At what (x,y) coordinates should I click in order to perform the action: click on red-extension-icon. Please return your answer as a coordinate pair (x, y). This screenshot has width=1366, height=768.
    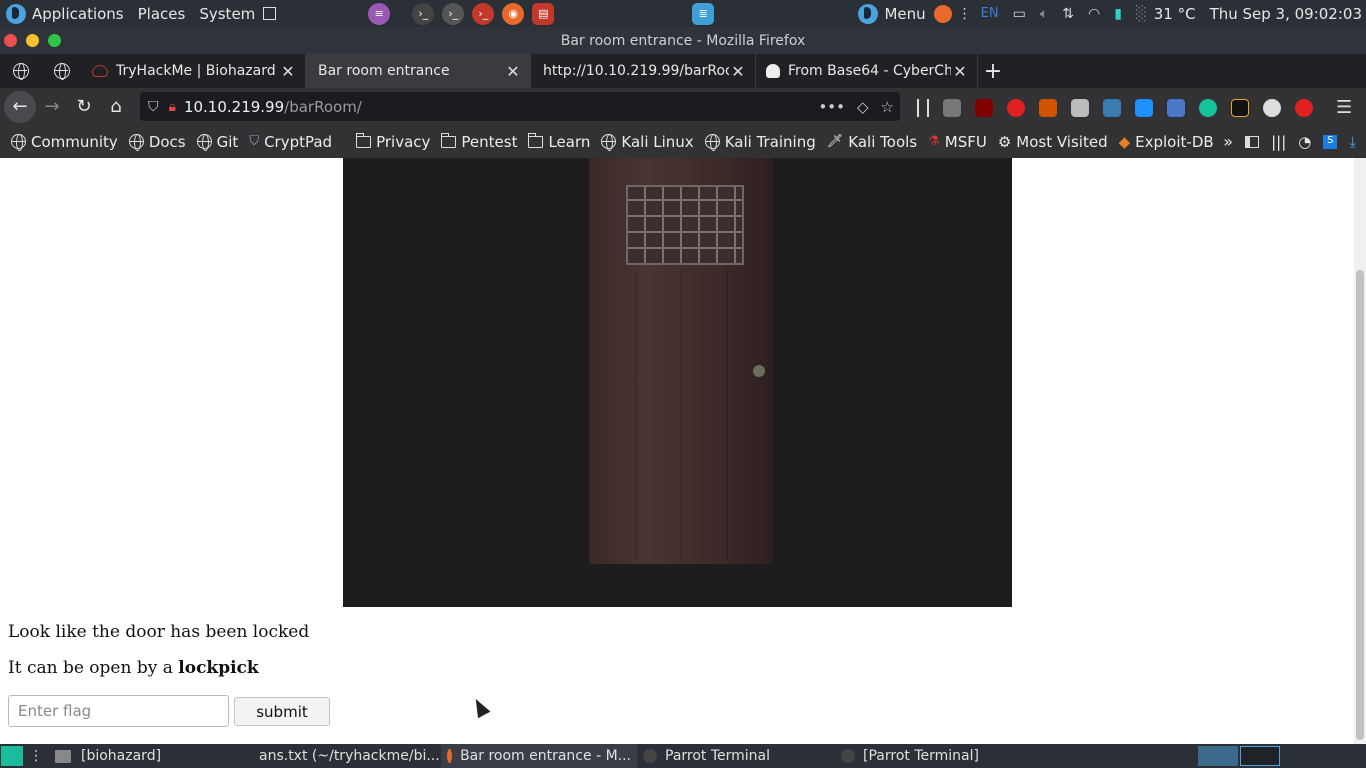
    Looking at the image, I should click on (1304, 107).